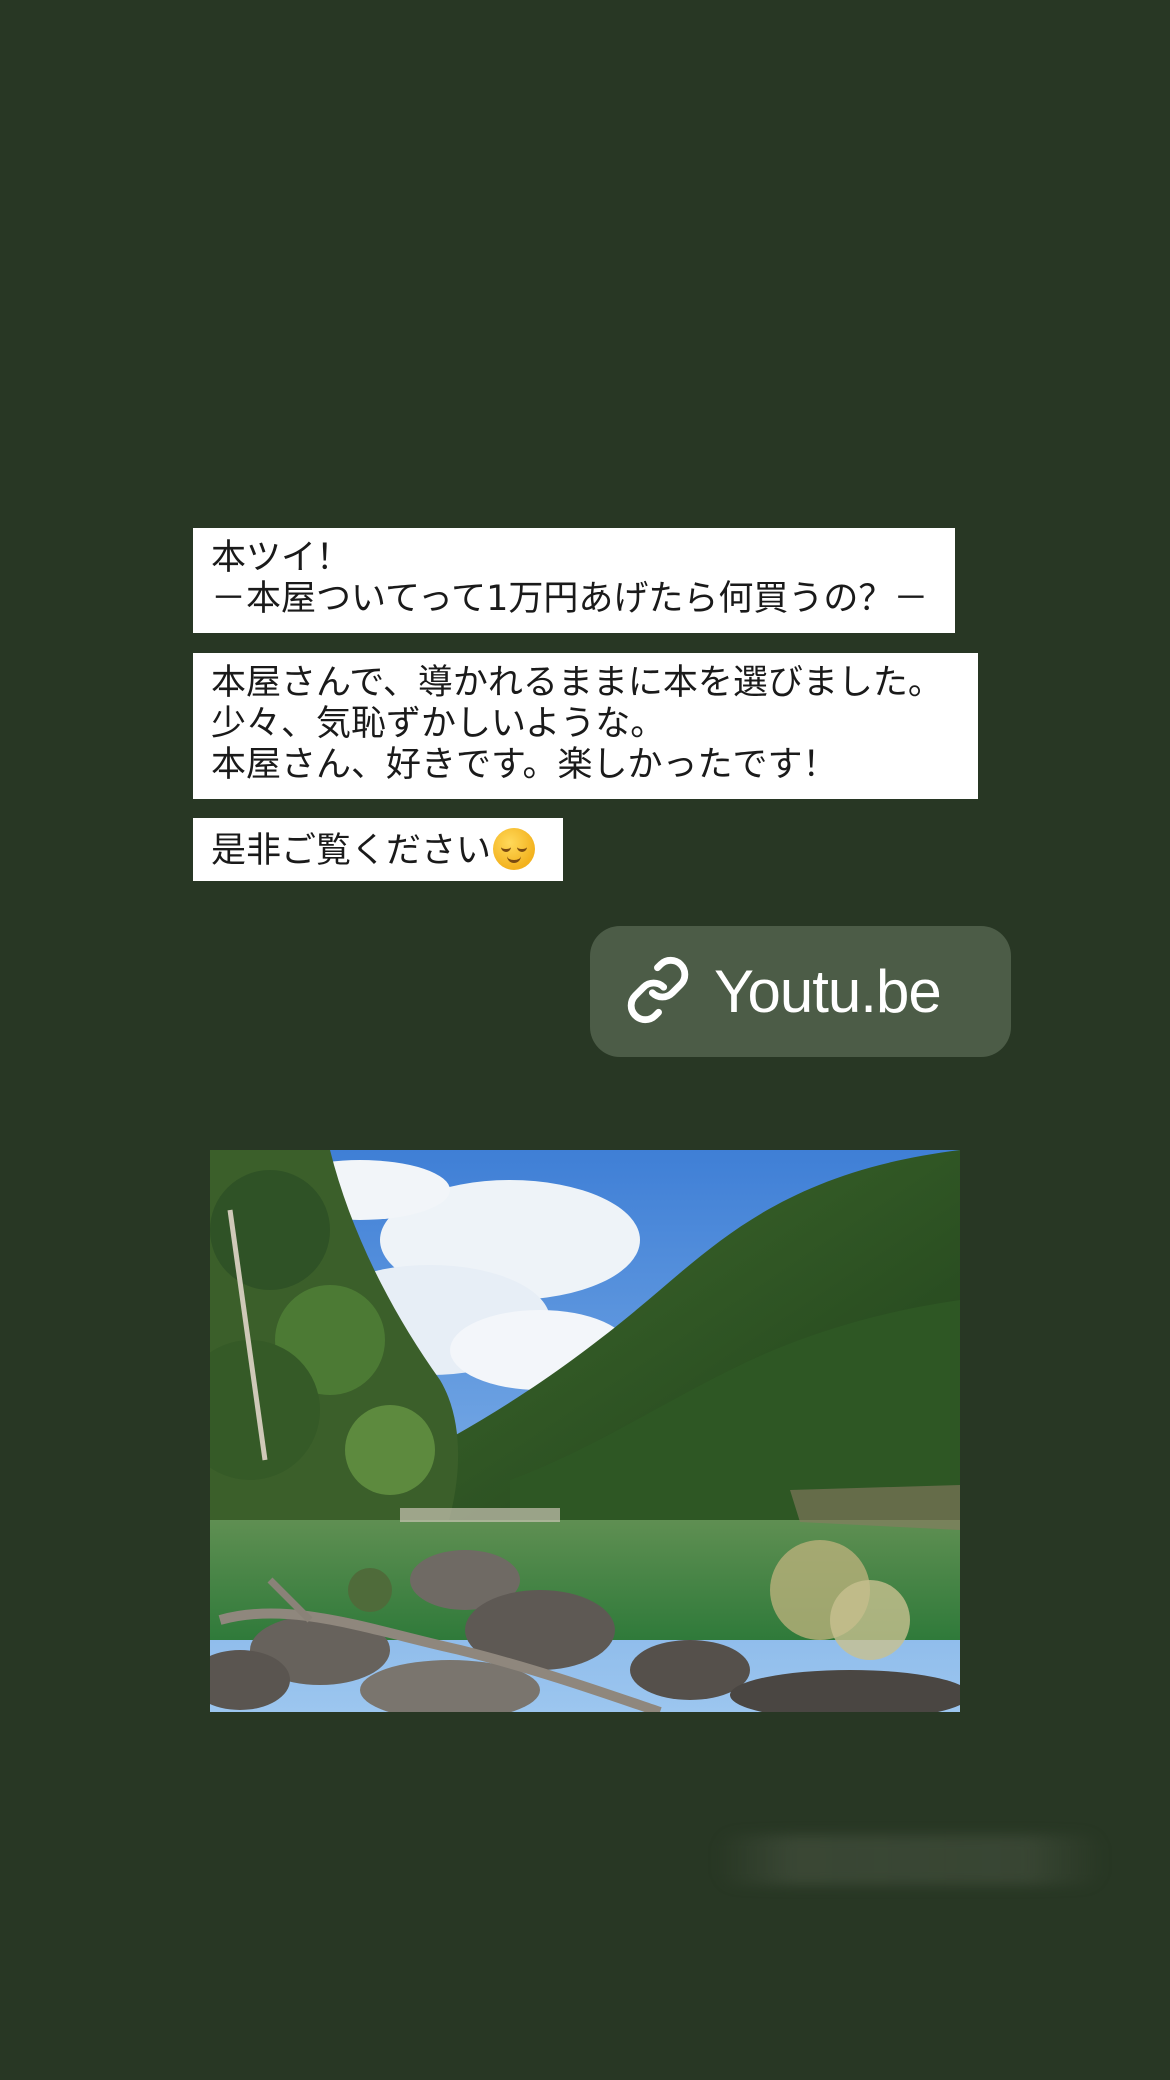 The width and height of the screenshot is (1170, 2080). I want to click on caption-cta: 是非ご覧ください, so click(378, 849).